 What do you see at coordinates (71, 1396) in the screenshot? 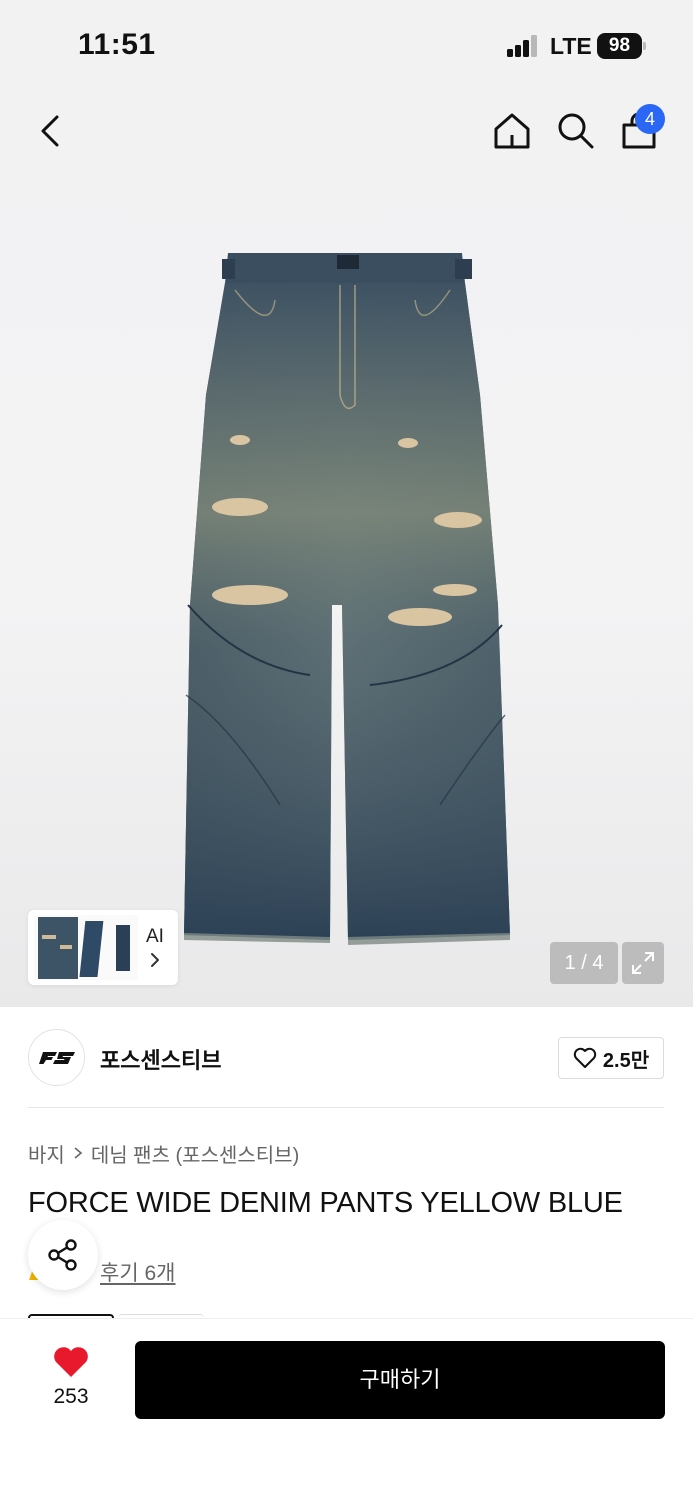
I see `wishlist-count: 253` at bounding box center [71, 1396].